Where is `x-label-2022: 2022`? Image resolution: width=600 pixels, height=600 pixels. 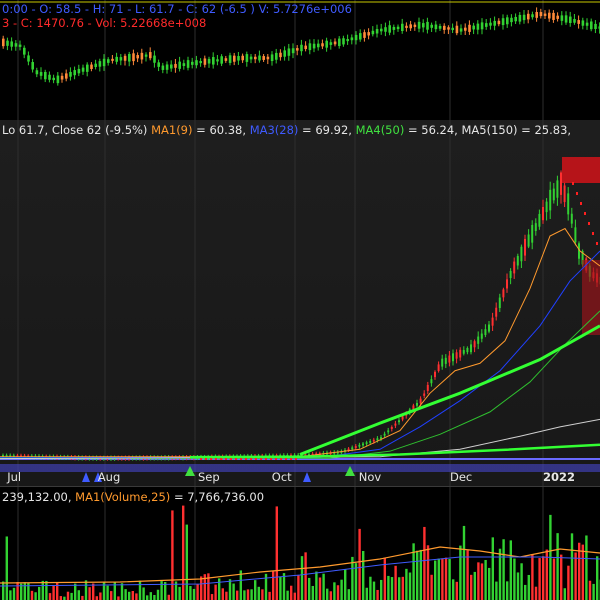
x-label-2022: 2022 is located at coordinates (559, 477).